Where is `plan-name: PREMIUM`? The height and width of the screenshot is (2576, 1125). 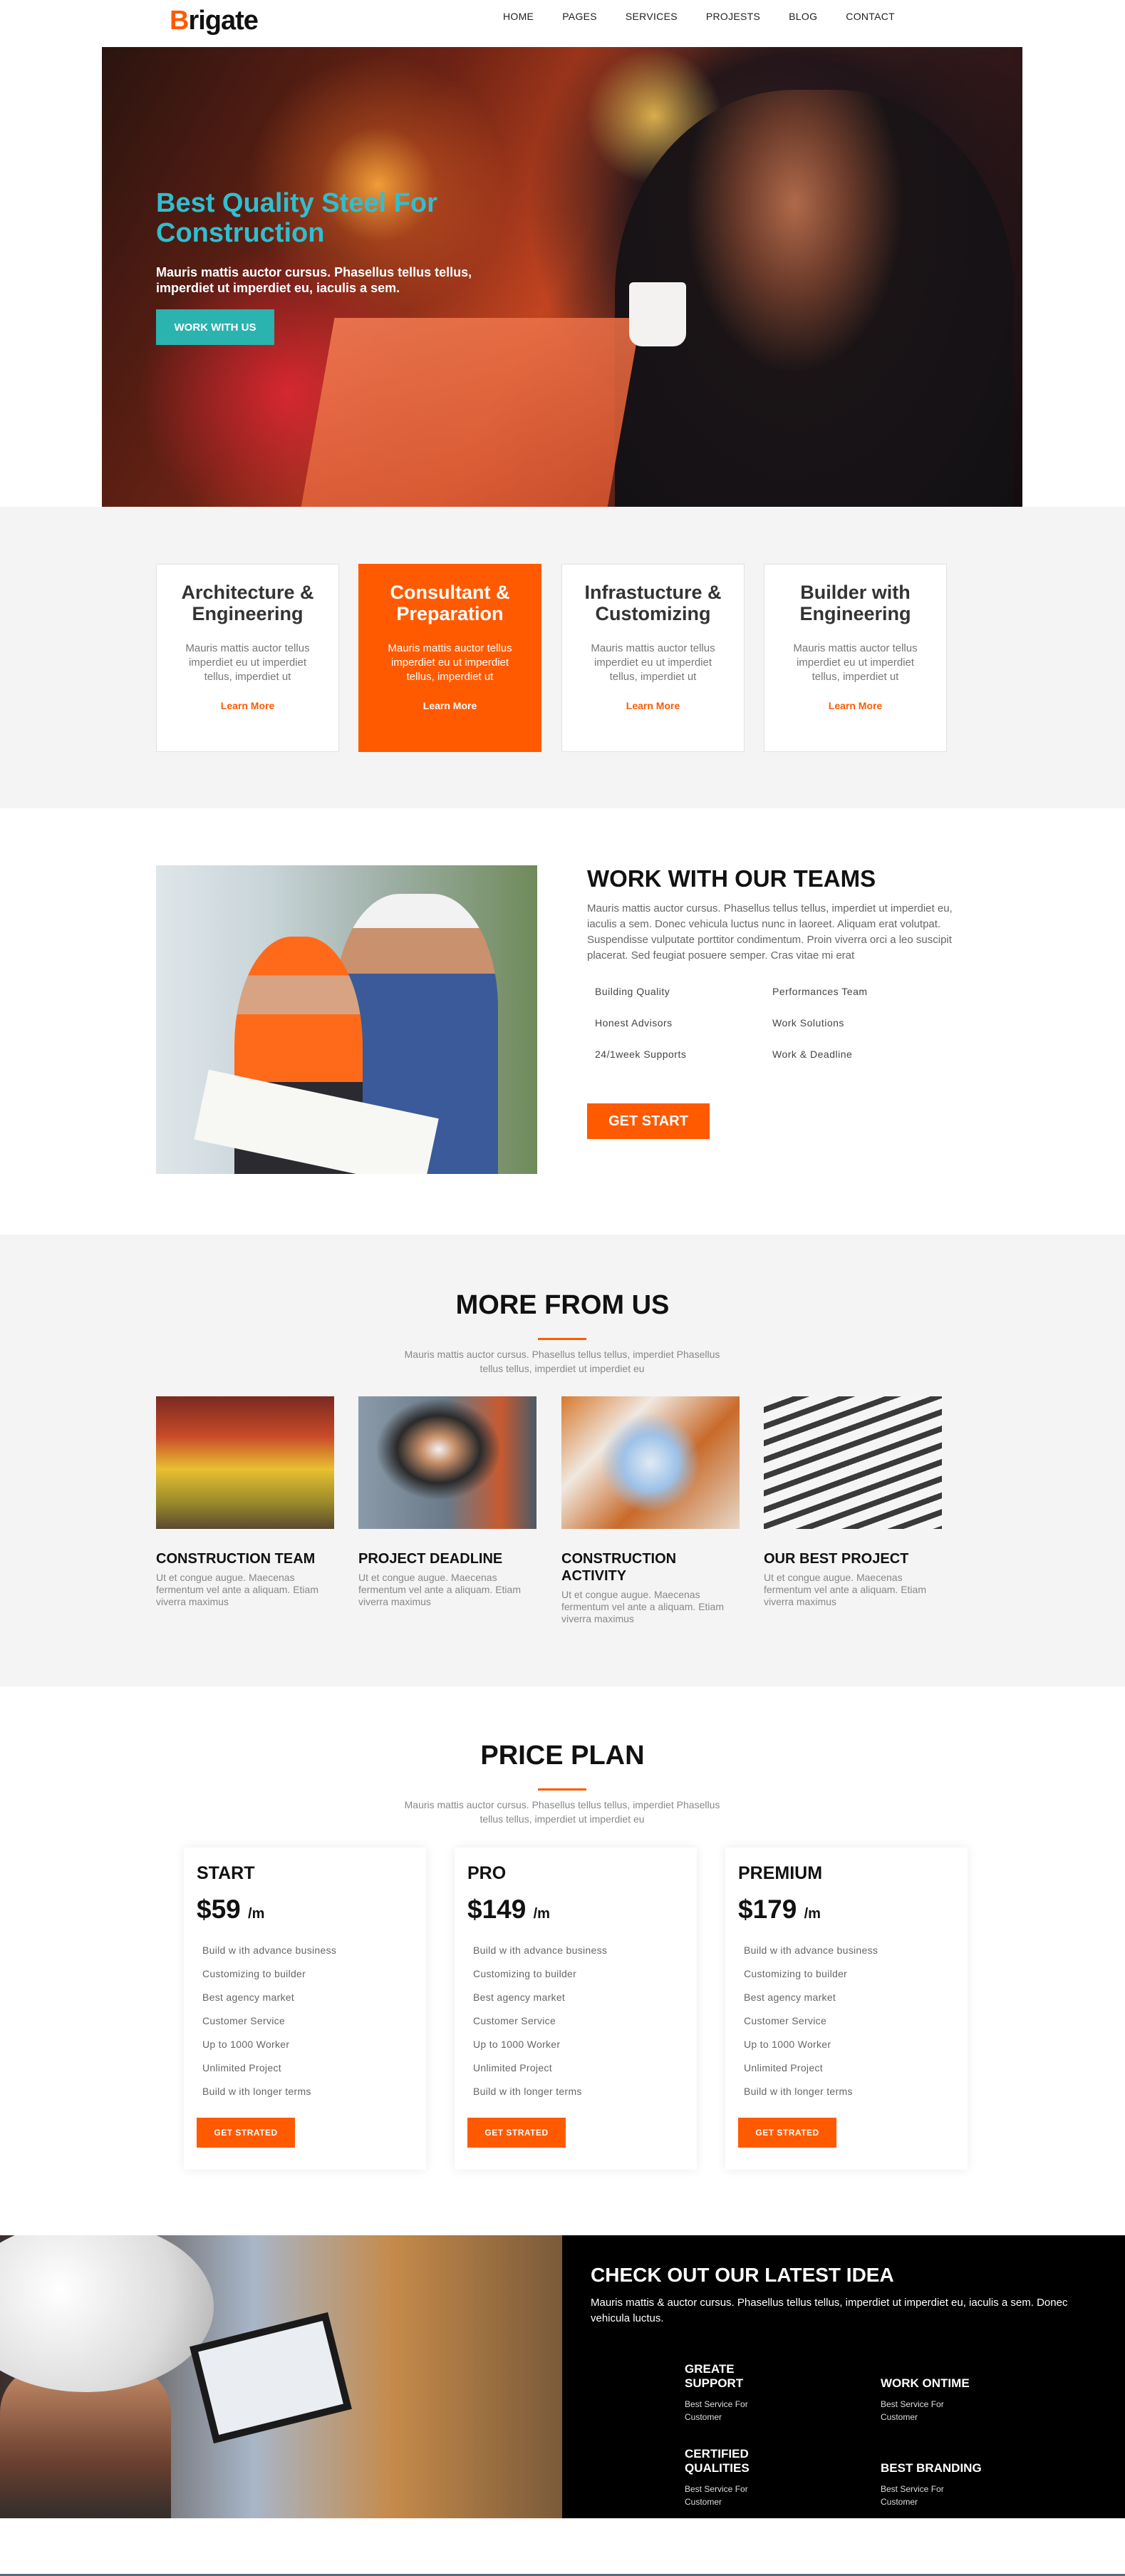
plan-name: PREMIUM is located at coordinates (780, 1873).